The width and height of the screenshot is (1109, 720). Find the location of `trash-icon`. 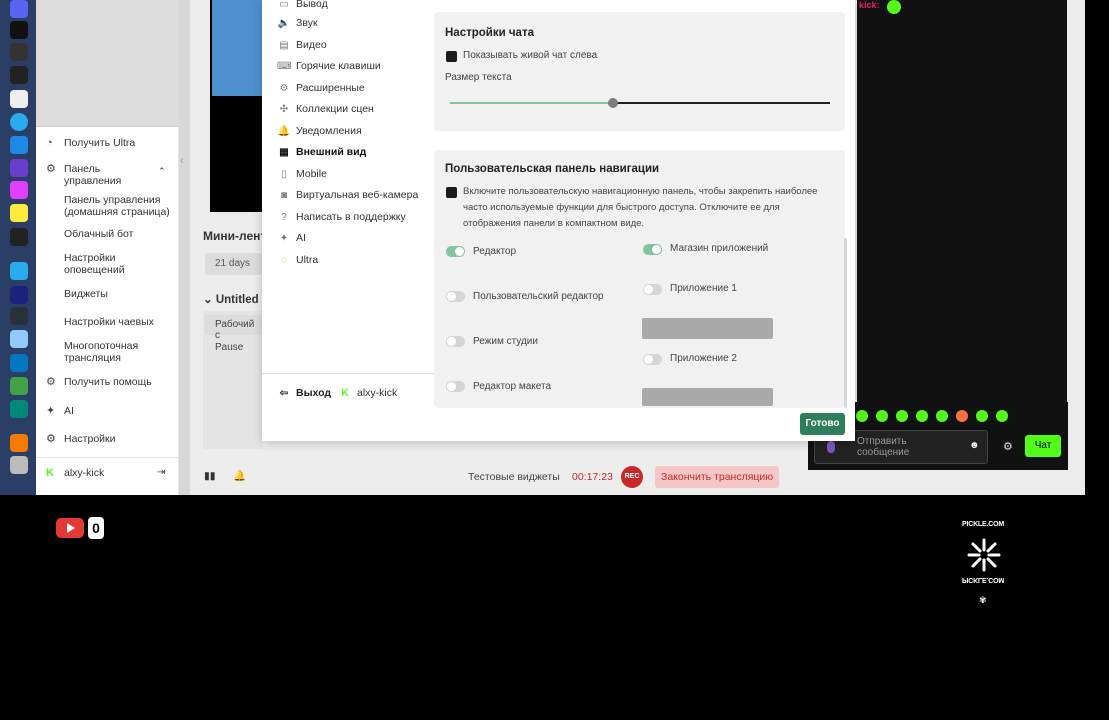

trash-icon is located at coordinates (19, 465).